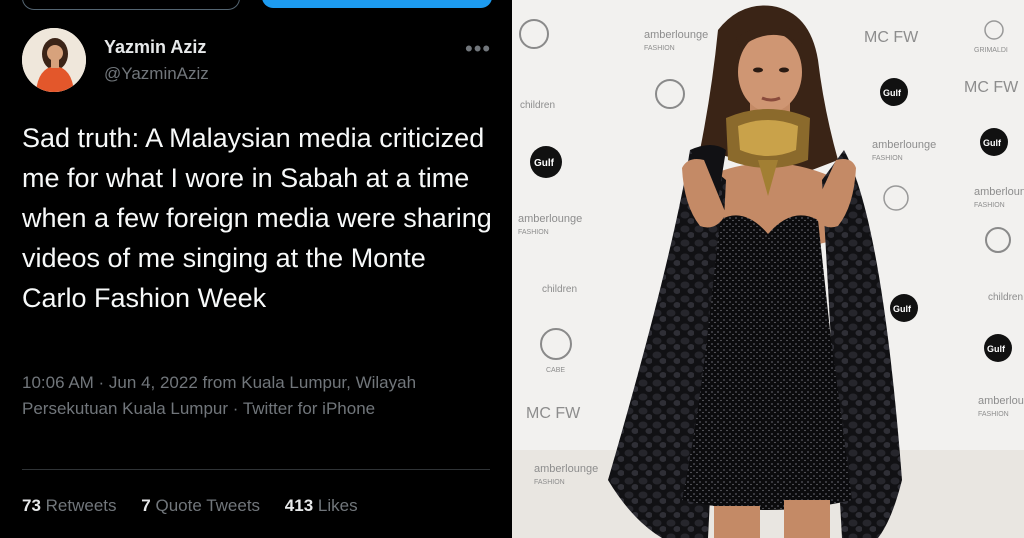 This screenshot has width=1024, height=538. What do you see at coordinates (156, 74) in the screenshot?
I see `user-handle: @YazminAziz` at bounding box center [156, 74].